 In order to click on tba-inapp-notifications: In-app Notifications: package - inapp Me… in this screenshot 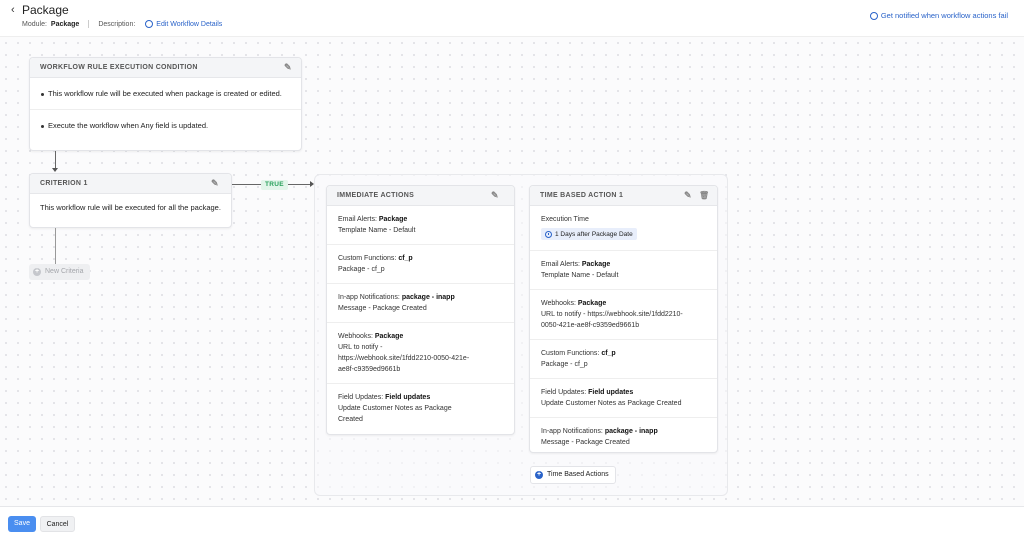, I will do `click(599, 436)`.